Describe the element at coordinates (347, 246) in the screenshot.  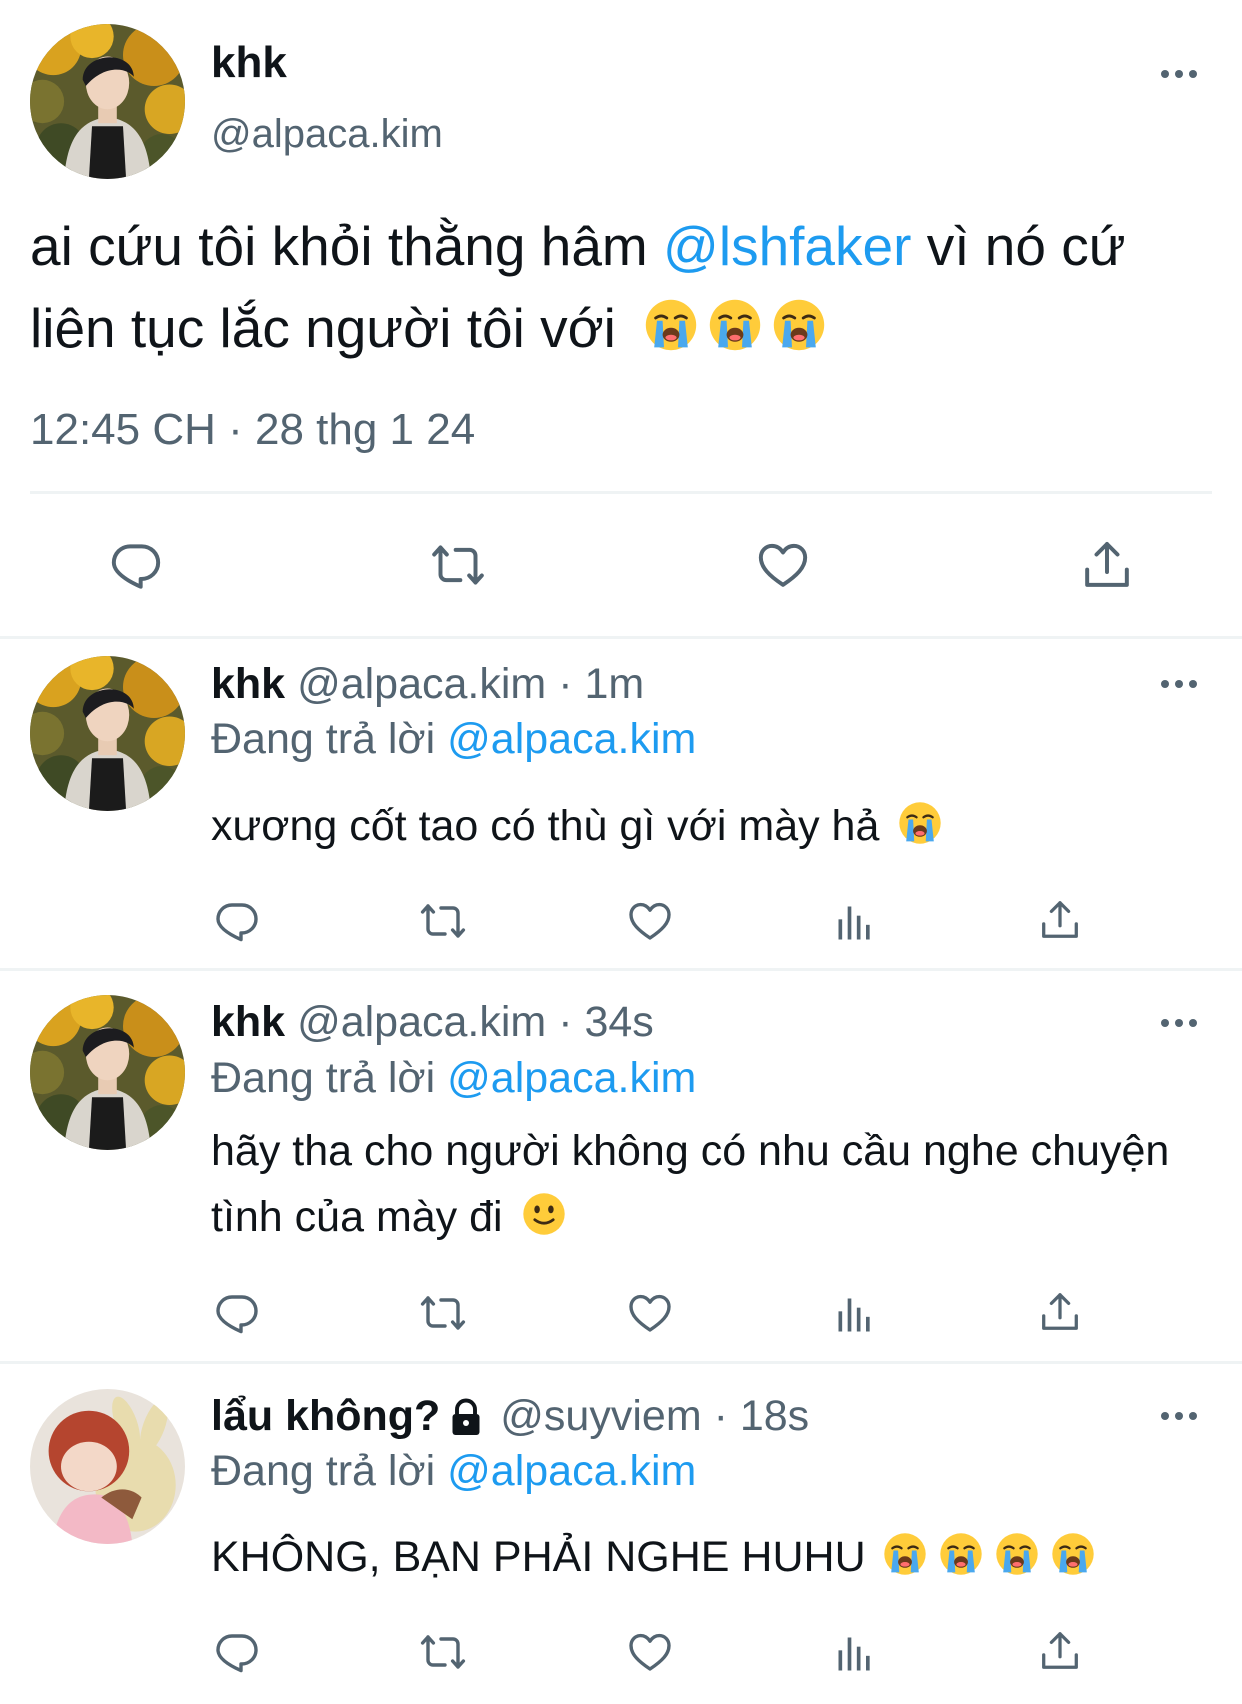
I see `tweet-text-before: ai cứu tôi khỏi thằng hâm` at that location.